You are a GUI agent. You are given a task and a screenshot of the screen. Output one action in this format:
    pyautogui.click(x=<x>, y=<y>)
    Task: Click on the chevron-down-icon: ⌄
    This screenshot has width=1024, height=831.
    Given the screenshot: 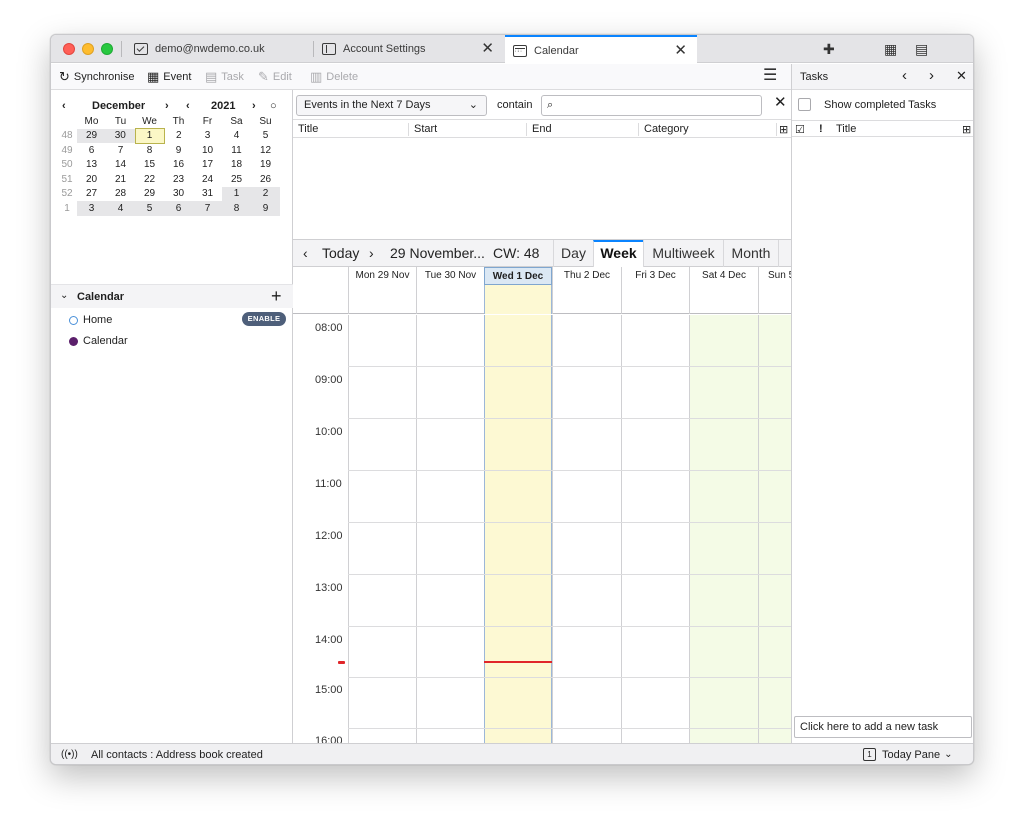 What is the action you would take?
    pyautogui.click(x=64, y=295)
    